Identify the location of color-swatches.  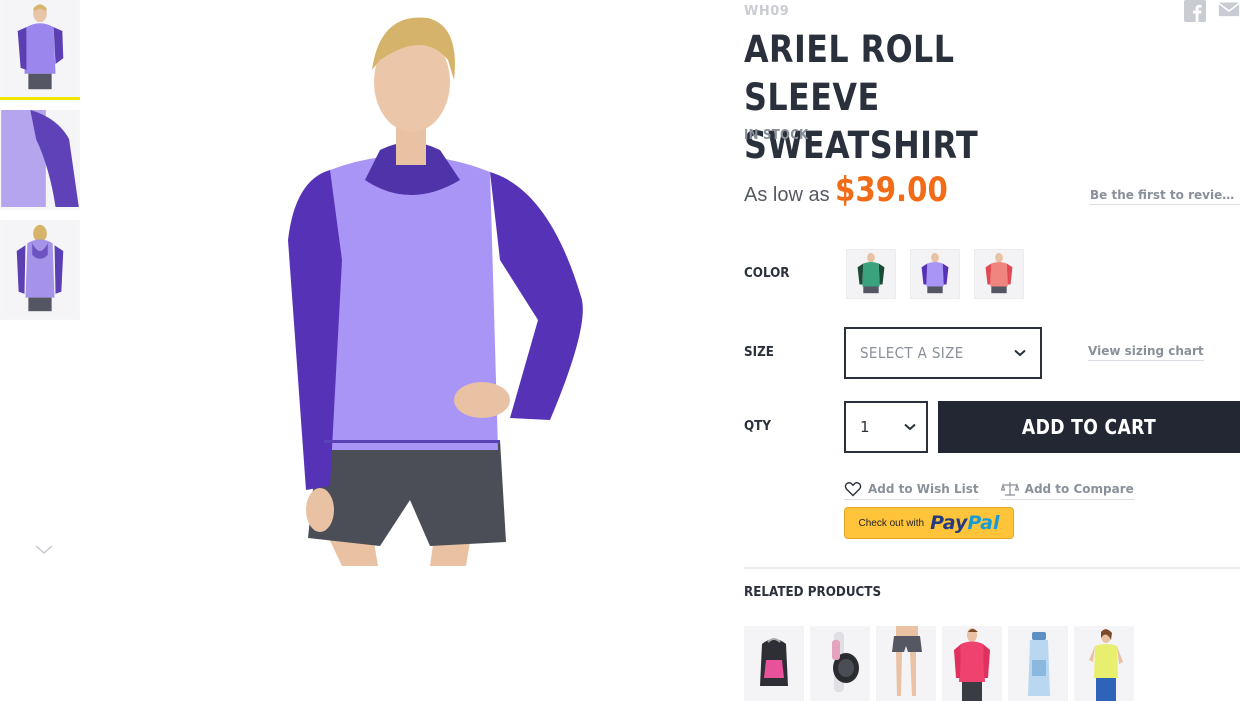
(935, 274).